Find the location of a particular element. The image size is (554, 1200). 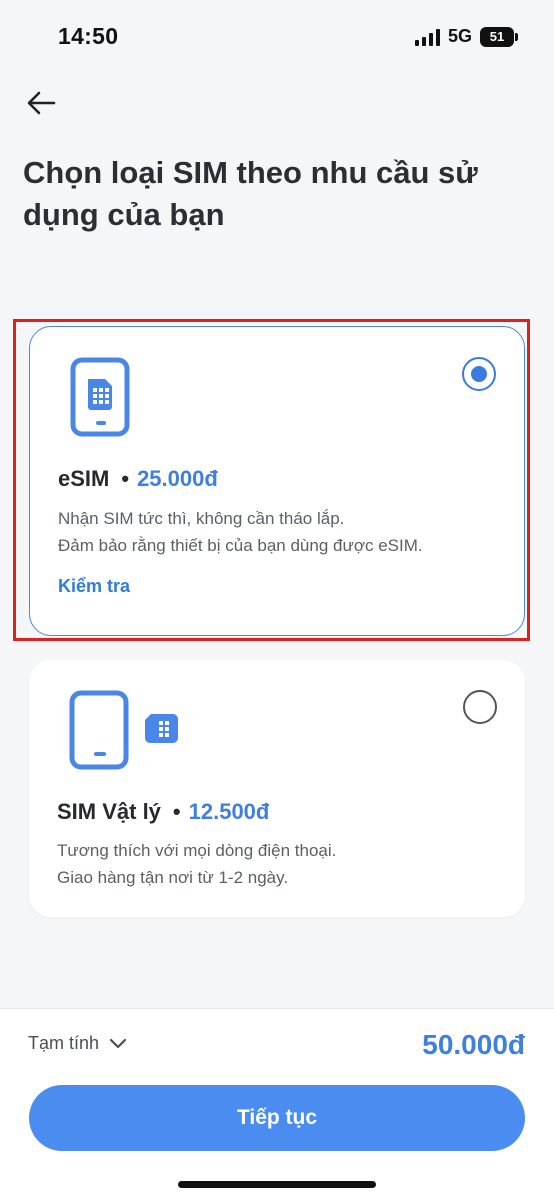

network-type: 5G is located at coordinates (459, 36).